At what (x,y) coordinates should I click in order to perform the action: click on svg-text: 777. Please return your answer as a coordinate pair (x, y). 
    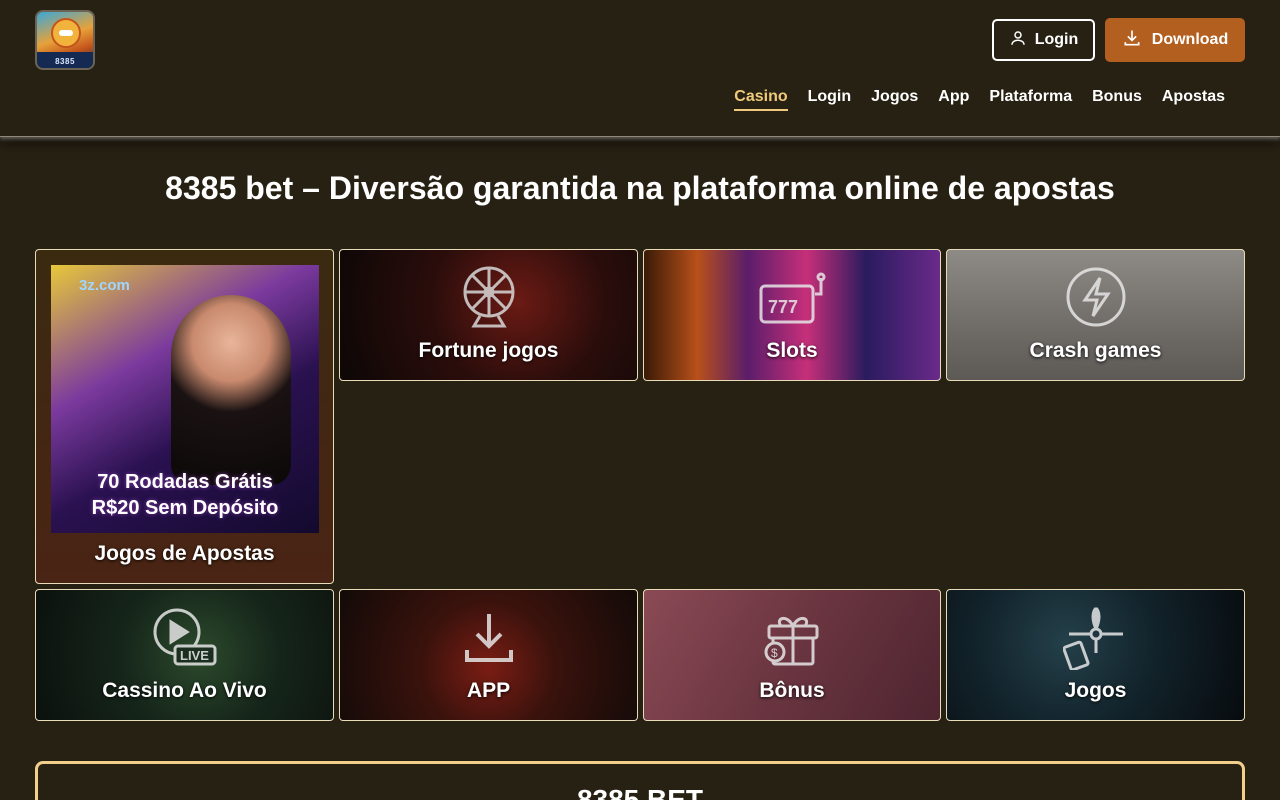
    Looking at the image, I should click on (783, 307).